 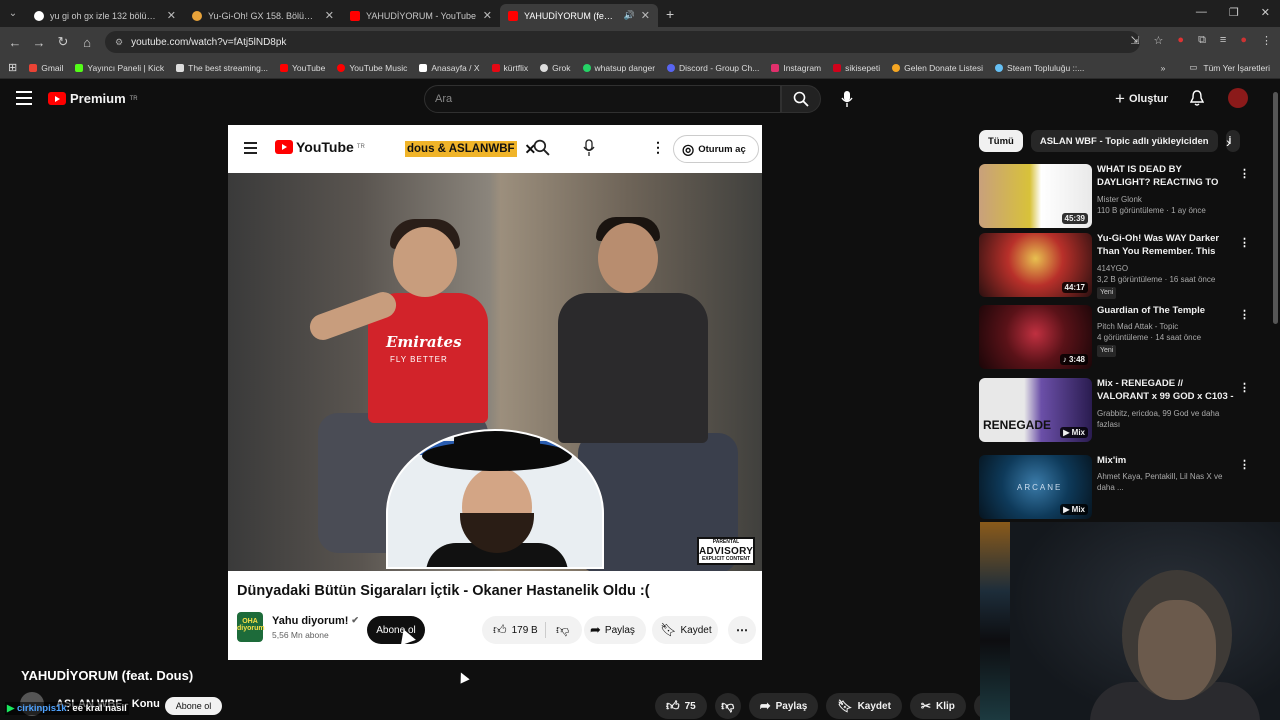 I want to click on browser-menu-icon: ⋮, so click(x=1266, y=40).